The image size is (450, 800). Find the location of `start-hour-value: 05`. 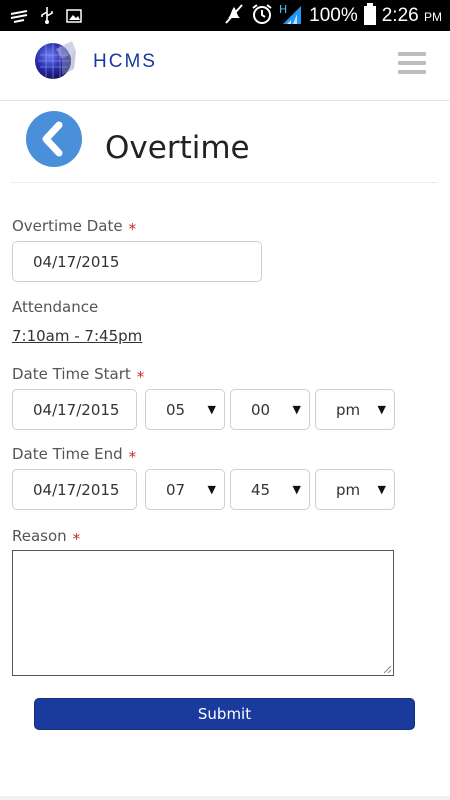

start-hour-value: 05 is located at coordinates (176, 409).